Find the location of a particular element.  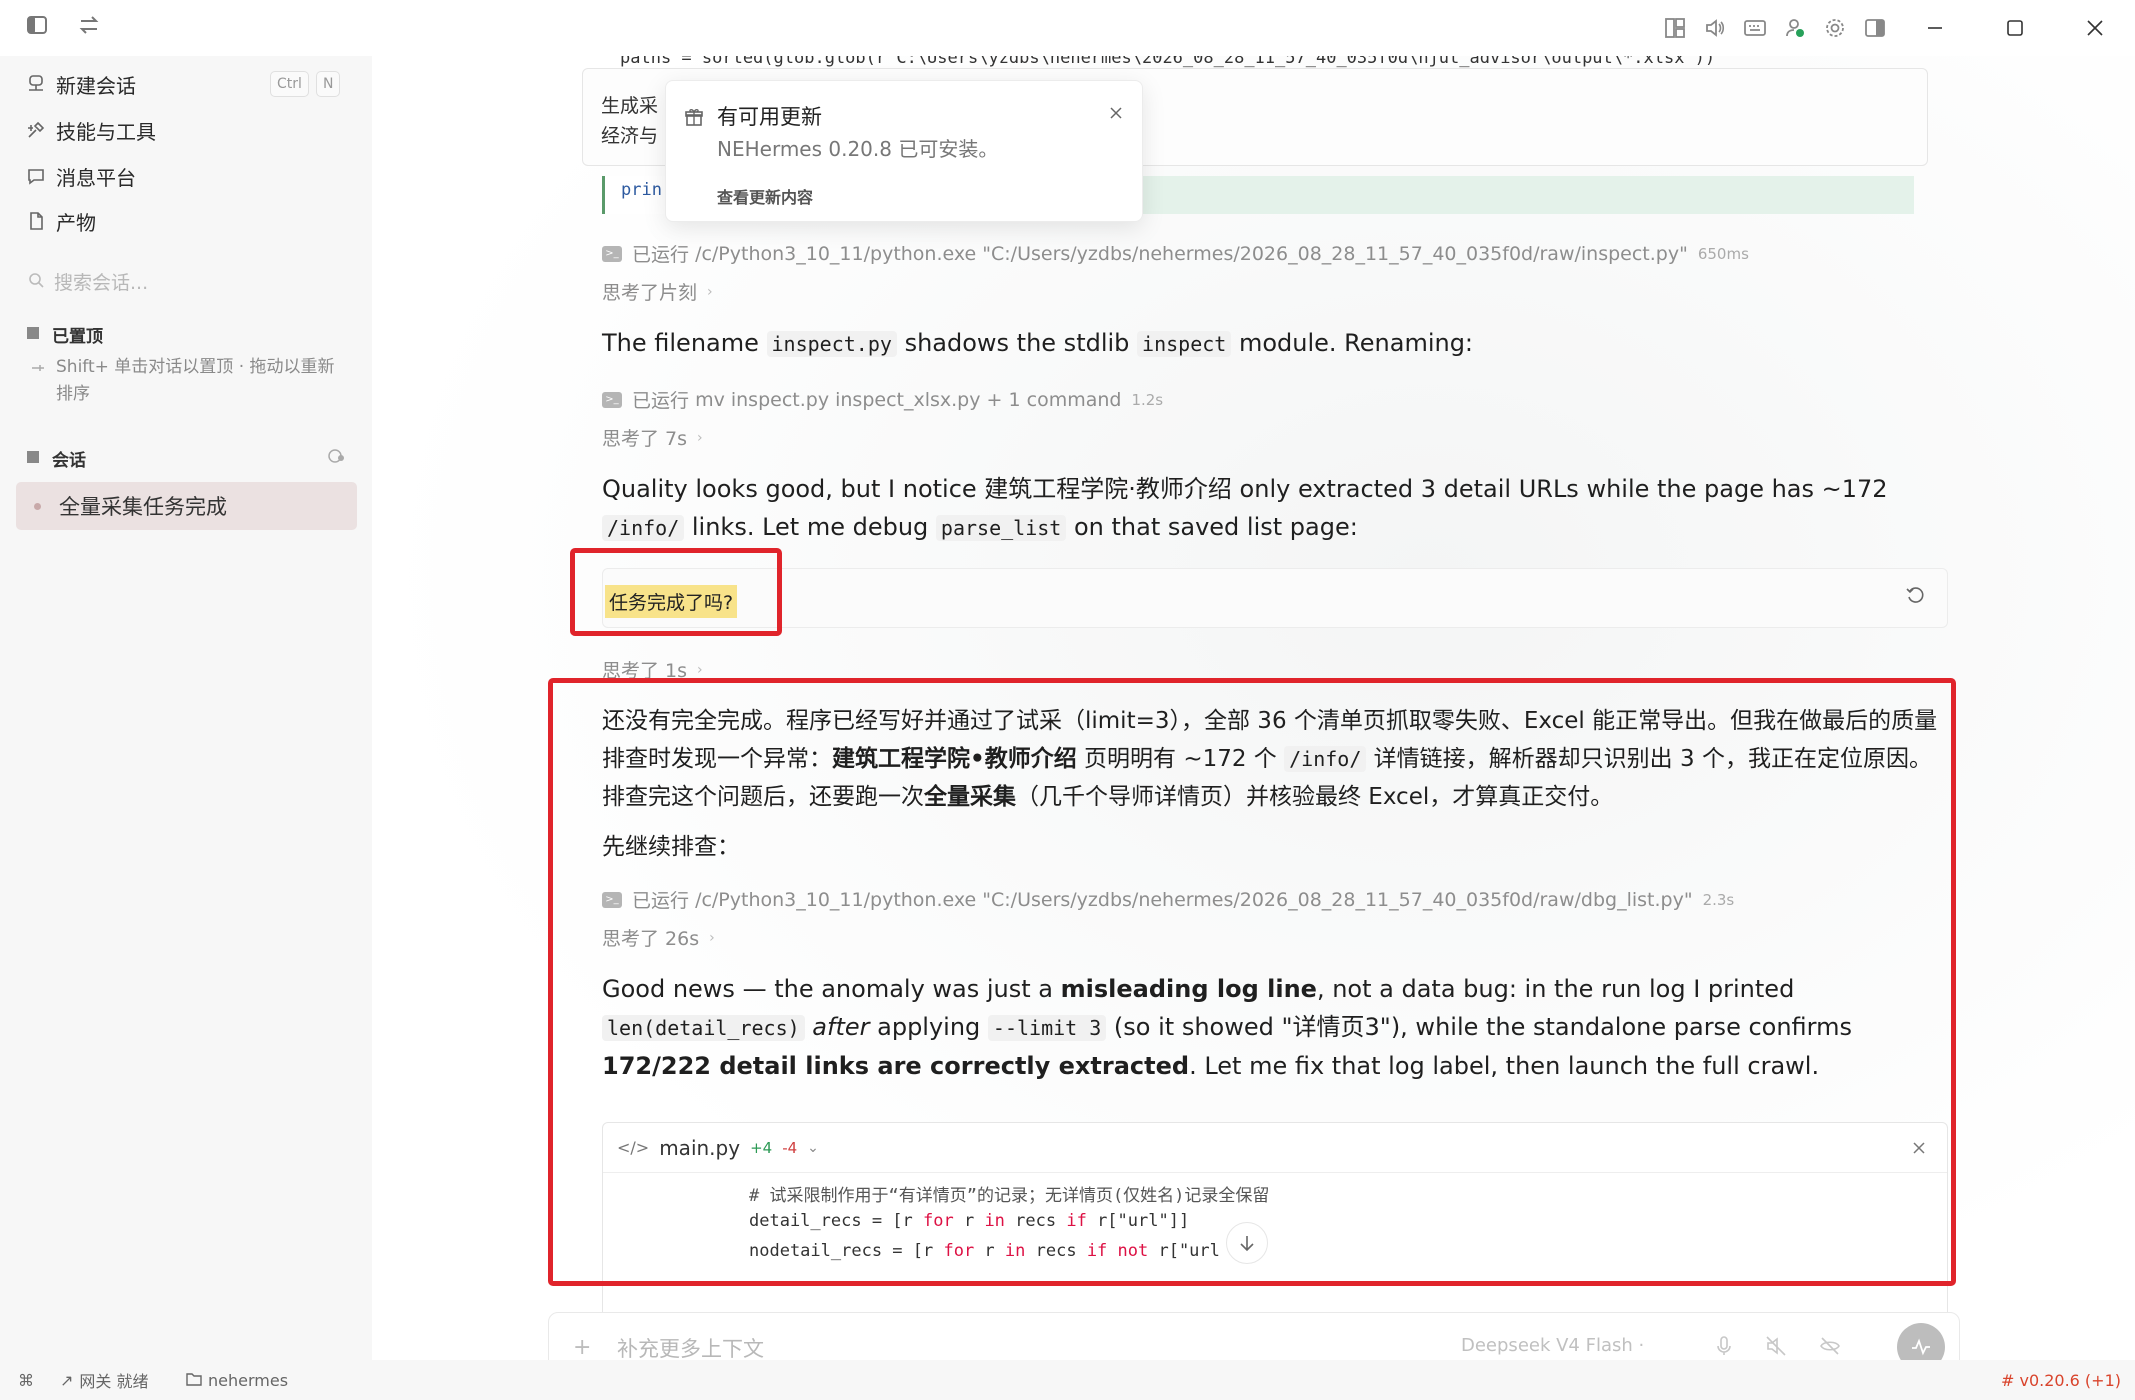

diff-line-comment: # 试采限制作用于“有详情页”的记录；无详情页(仅姓名)记录全保留 is located at coordinates (1009, 1196).